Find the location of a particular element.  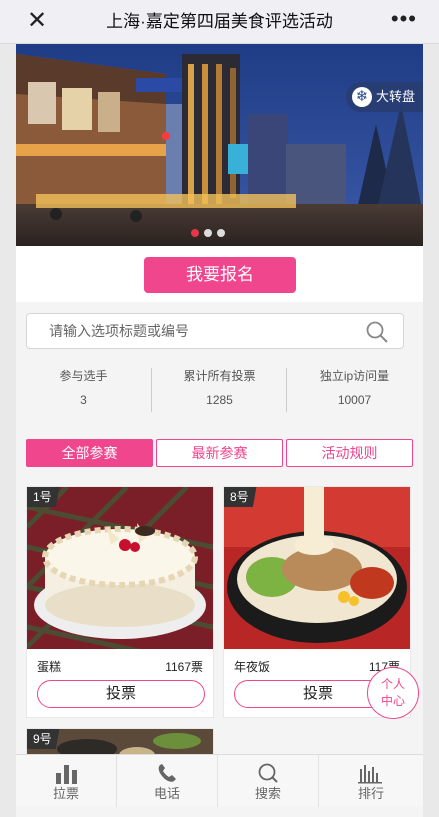

tab-all-entries: 全部参赛 is located at coordinates (89, 453).